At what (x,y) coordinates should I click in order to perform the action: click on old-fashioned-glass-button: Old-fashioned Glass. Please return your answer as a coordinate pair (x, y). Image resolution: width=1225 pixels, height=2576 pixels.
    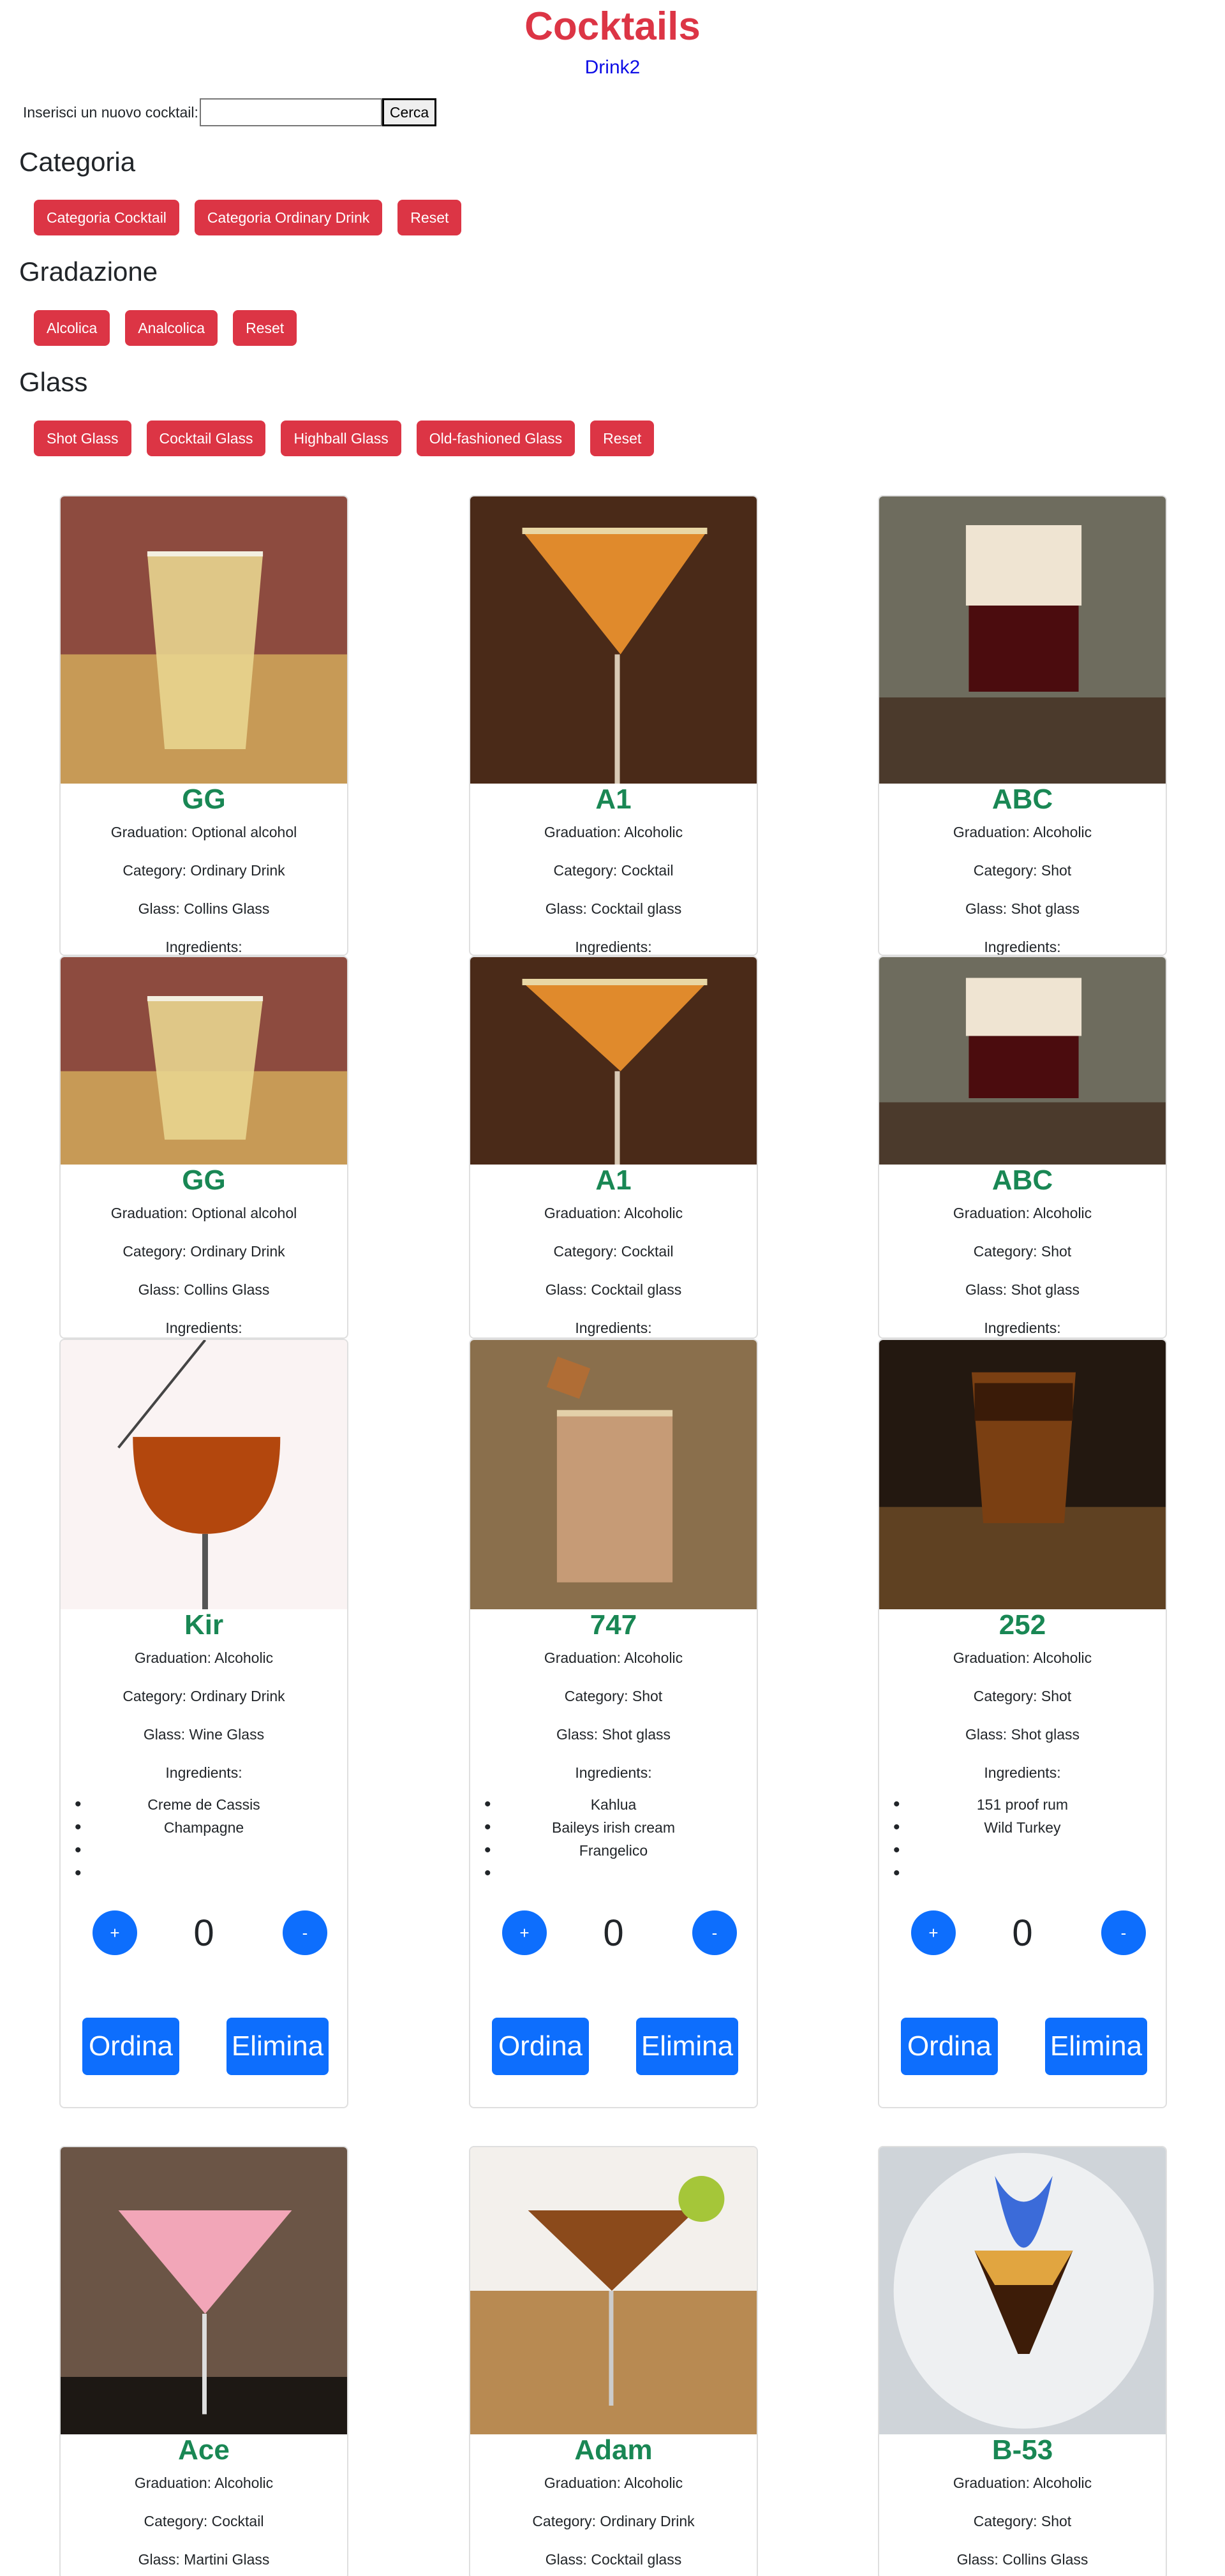
    Looking at the image, I should click on (495, 438).